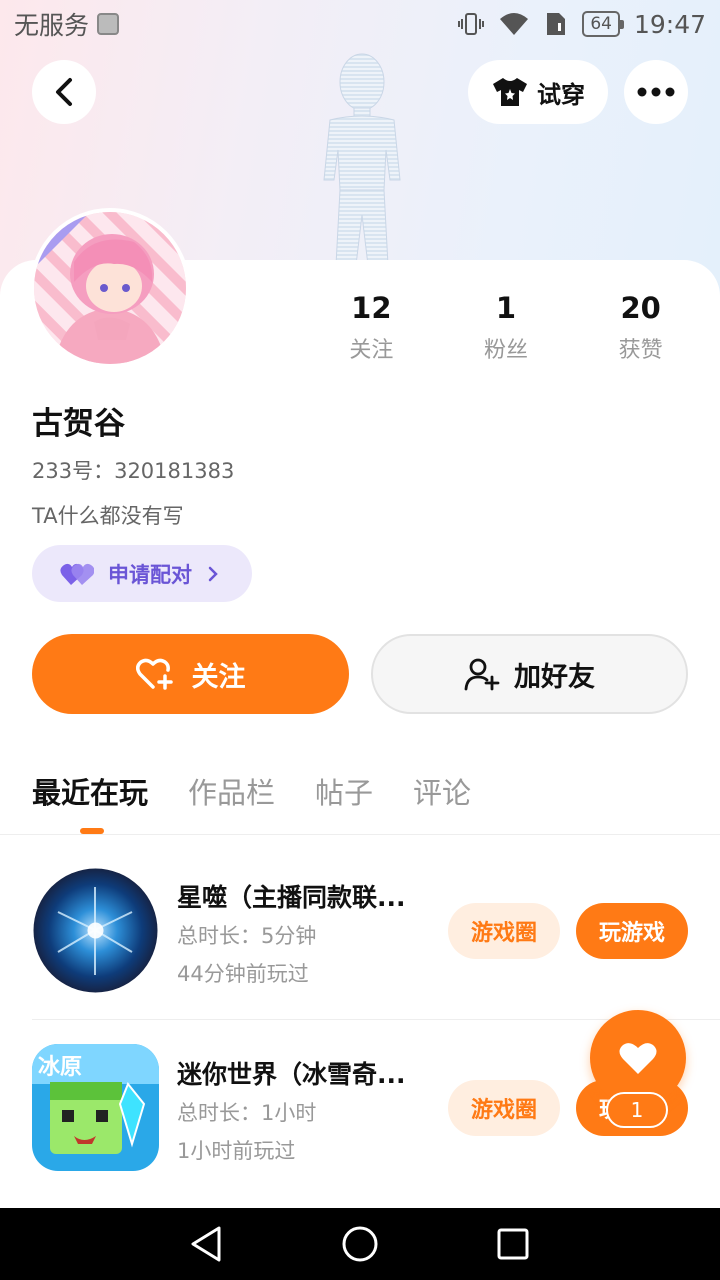  I want to click on profile-tabs: 最近在玩 作品栏 帖子 评论, so click(251, 791).